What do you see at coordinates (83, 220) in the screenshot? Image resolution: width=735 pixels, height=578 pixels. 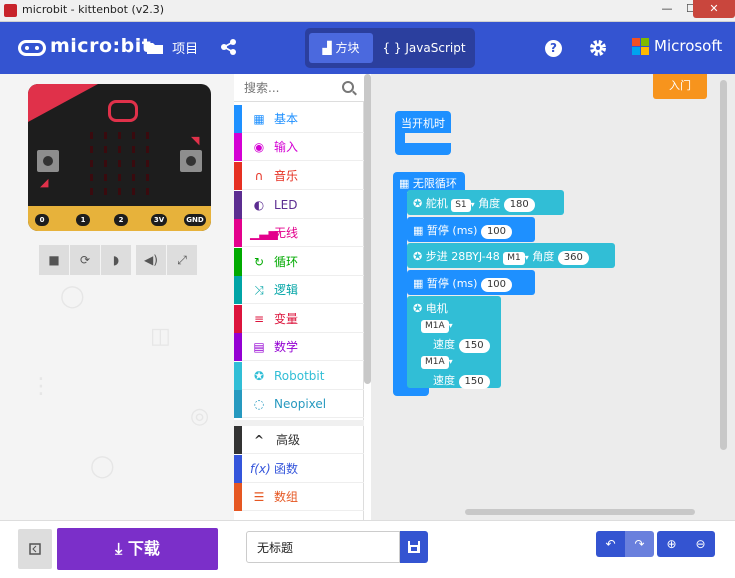 I see `pin-1: 1` at bounding box center [83, 220].